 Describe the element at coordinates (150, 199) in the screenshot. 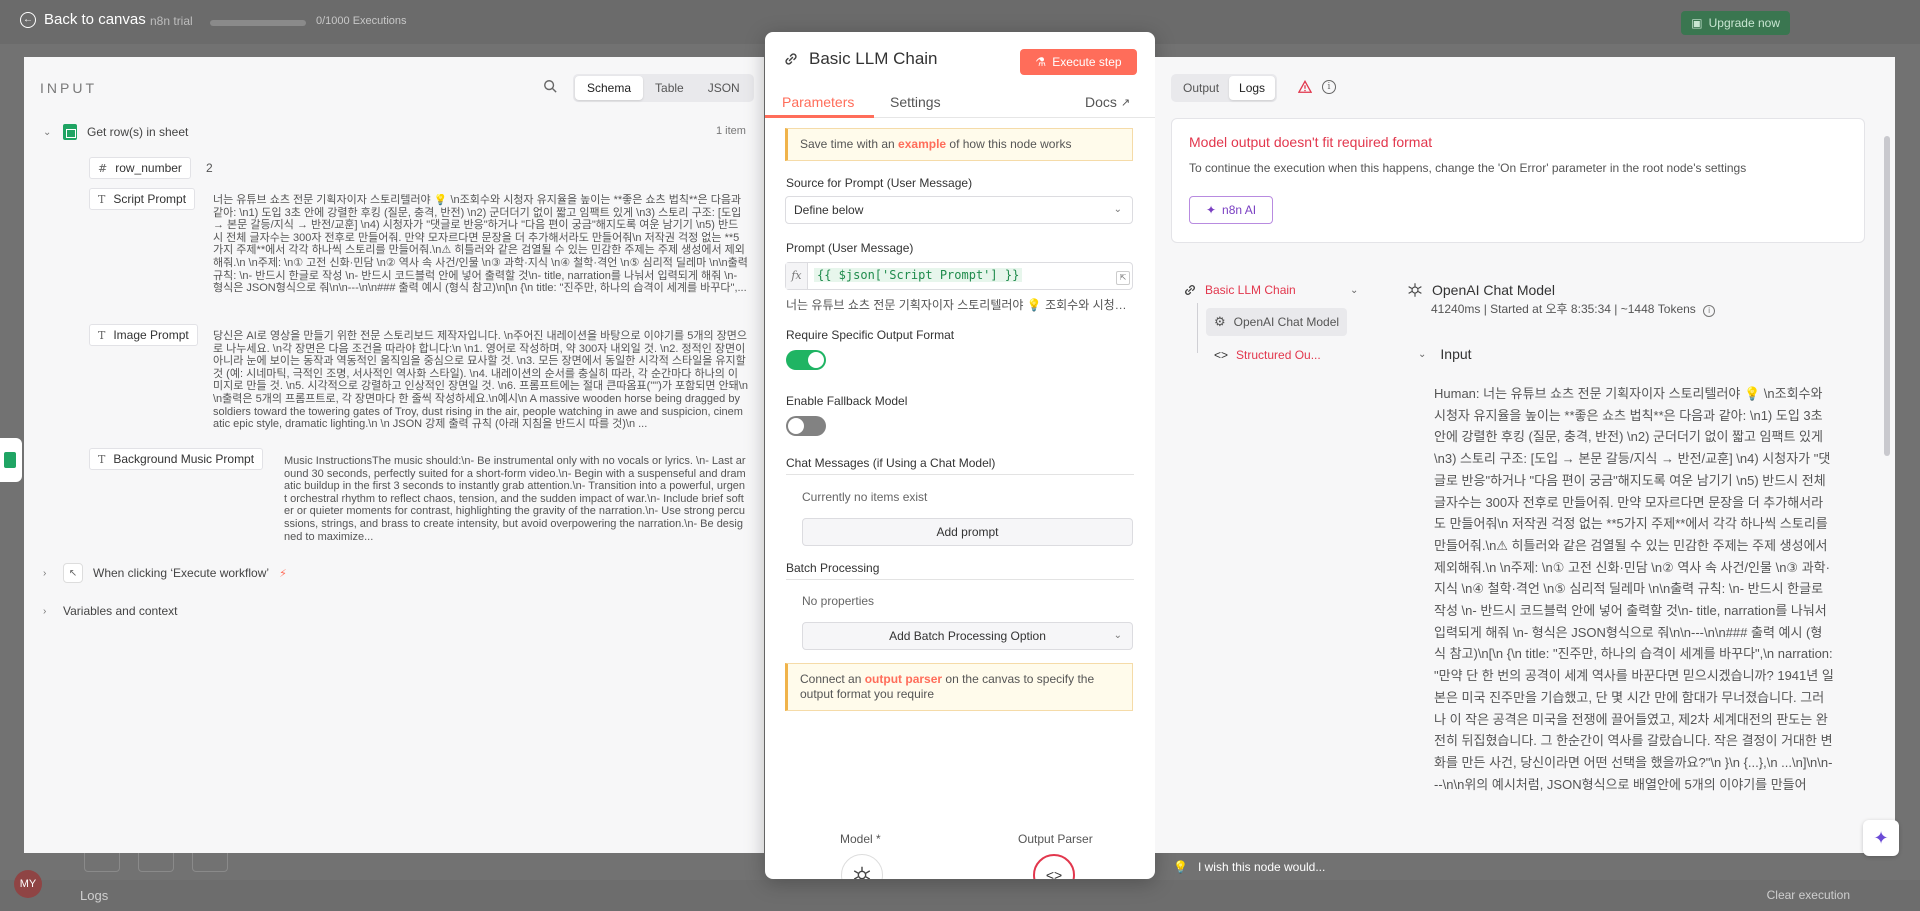

I see `field-name: Script Prompt` at that location.